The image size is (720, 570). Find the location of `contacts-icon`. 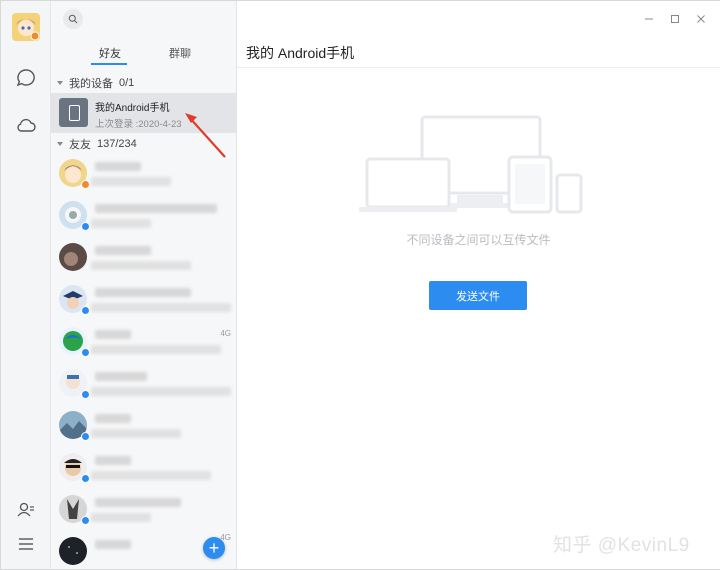

contacts-icon is located at coordinates (26, 510).